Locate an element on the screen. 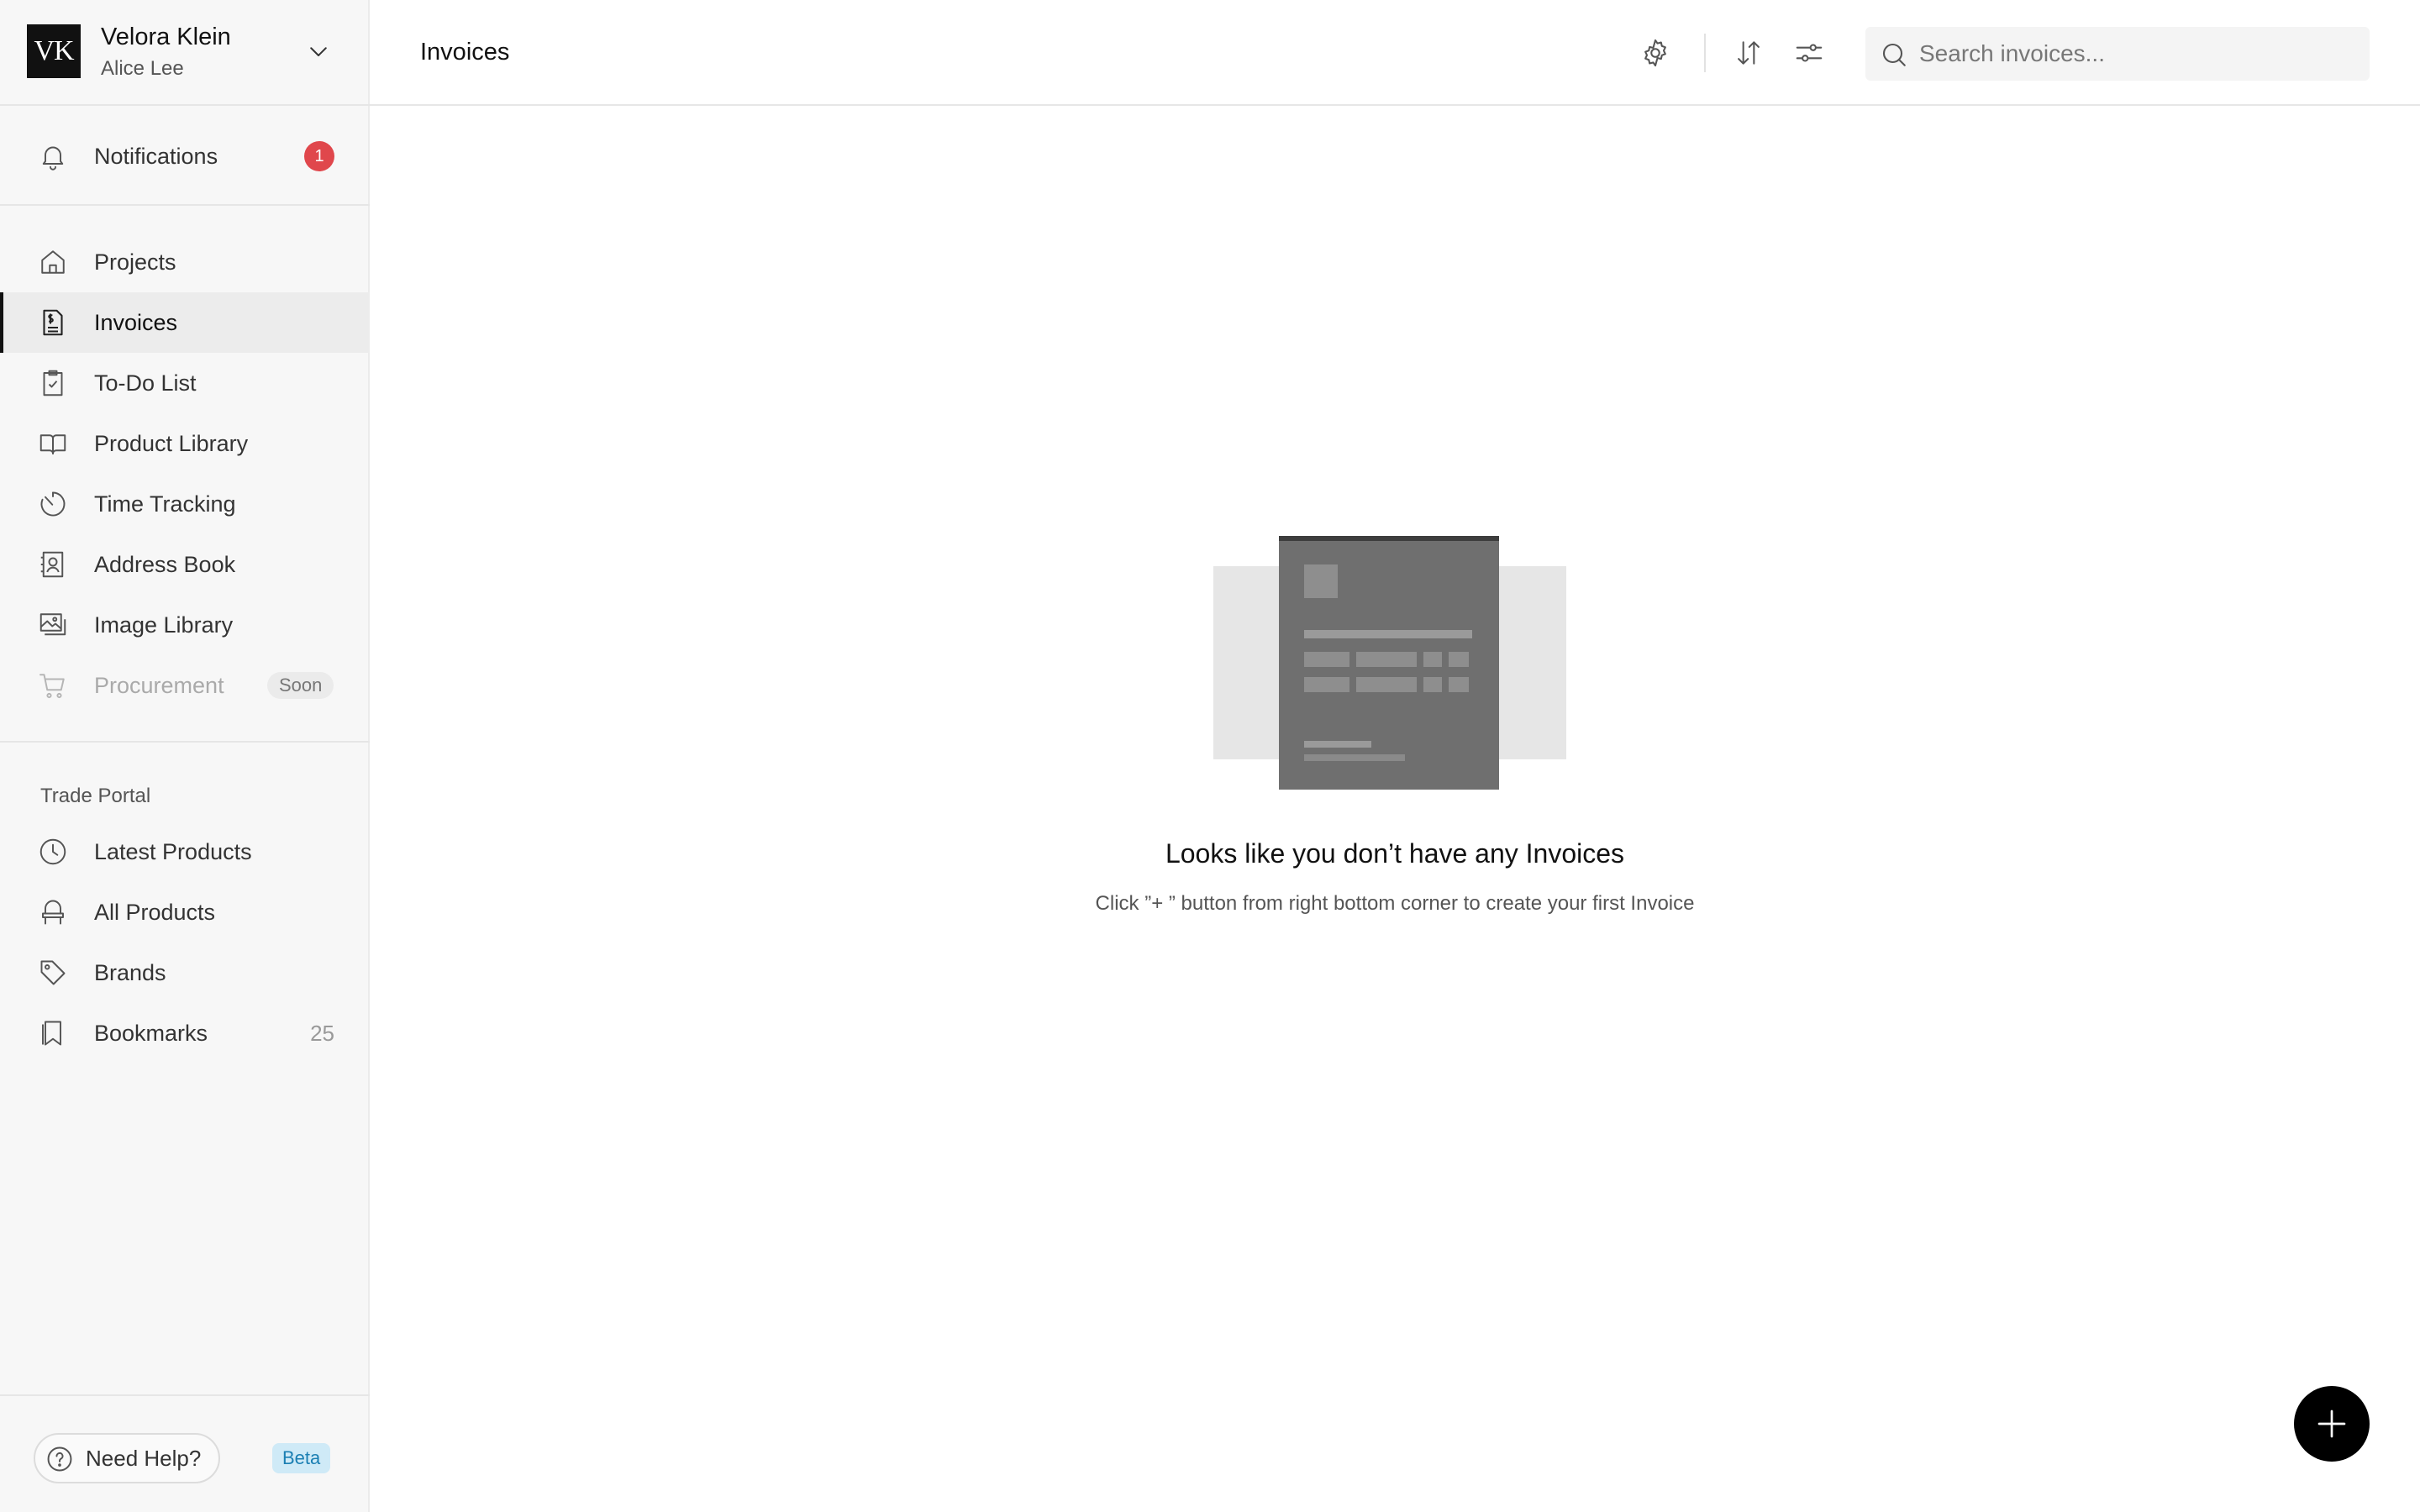 The height and width of the screenshot is (1512, 2420). sidebar-item-notifications: Notifications 1 is located at coordinates (185, 156).